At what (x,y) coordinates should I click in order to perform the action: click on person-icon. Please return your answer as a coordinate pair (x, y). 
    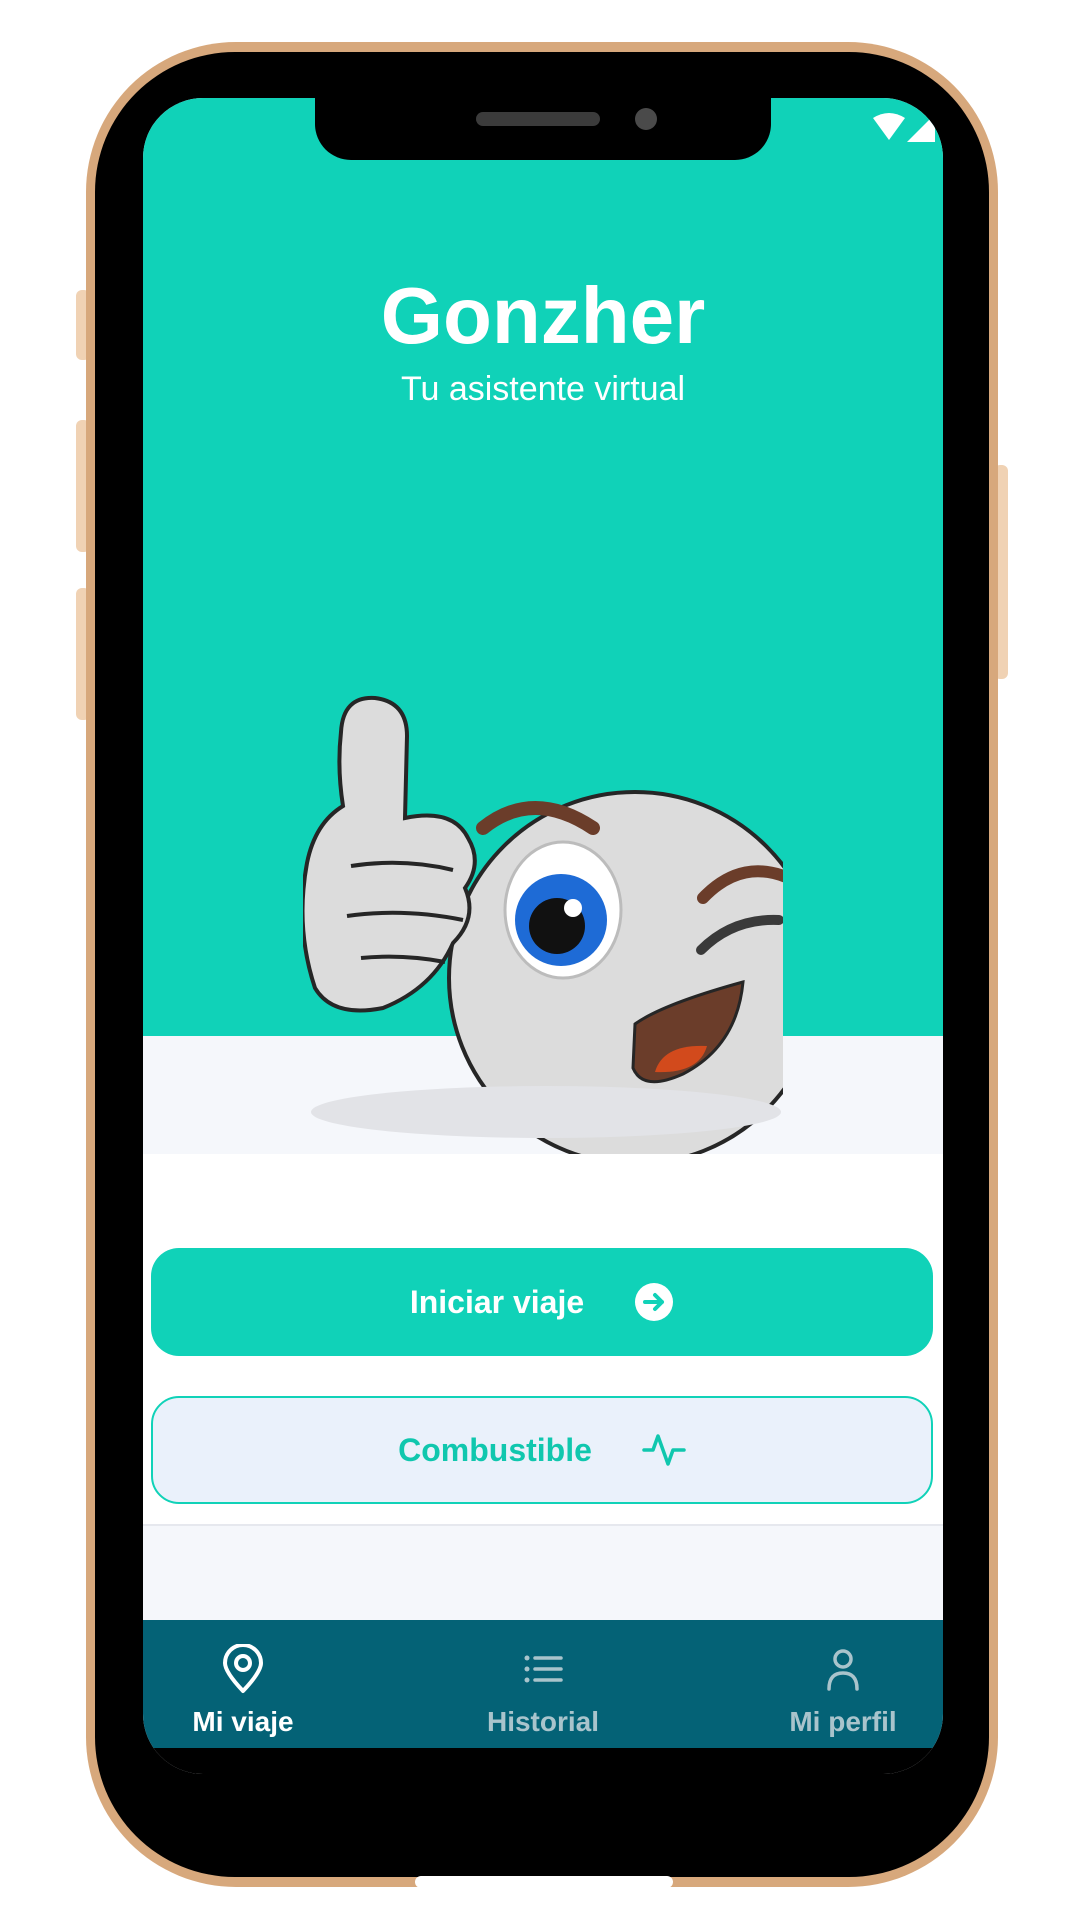
    Looking at the image, I should click on (843, 1669).